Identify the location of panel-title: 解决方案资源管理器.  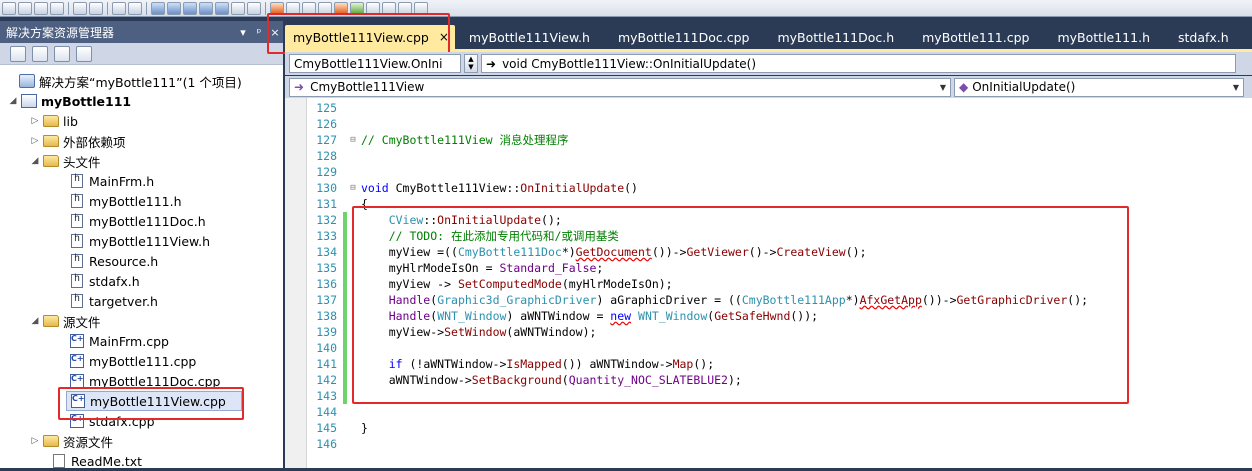
(60, 32).